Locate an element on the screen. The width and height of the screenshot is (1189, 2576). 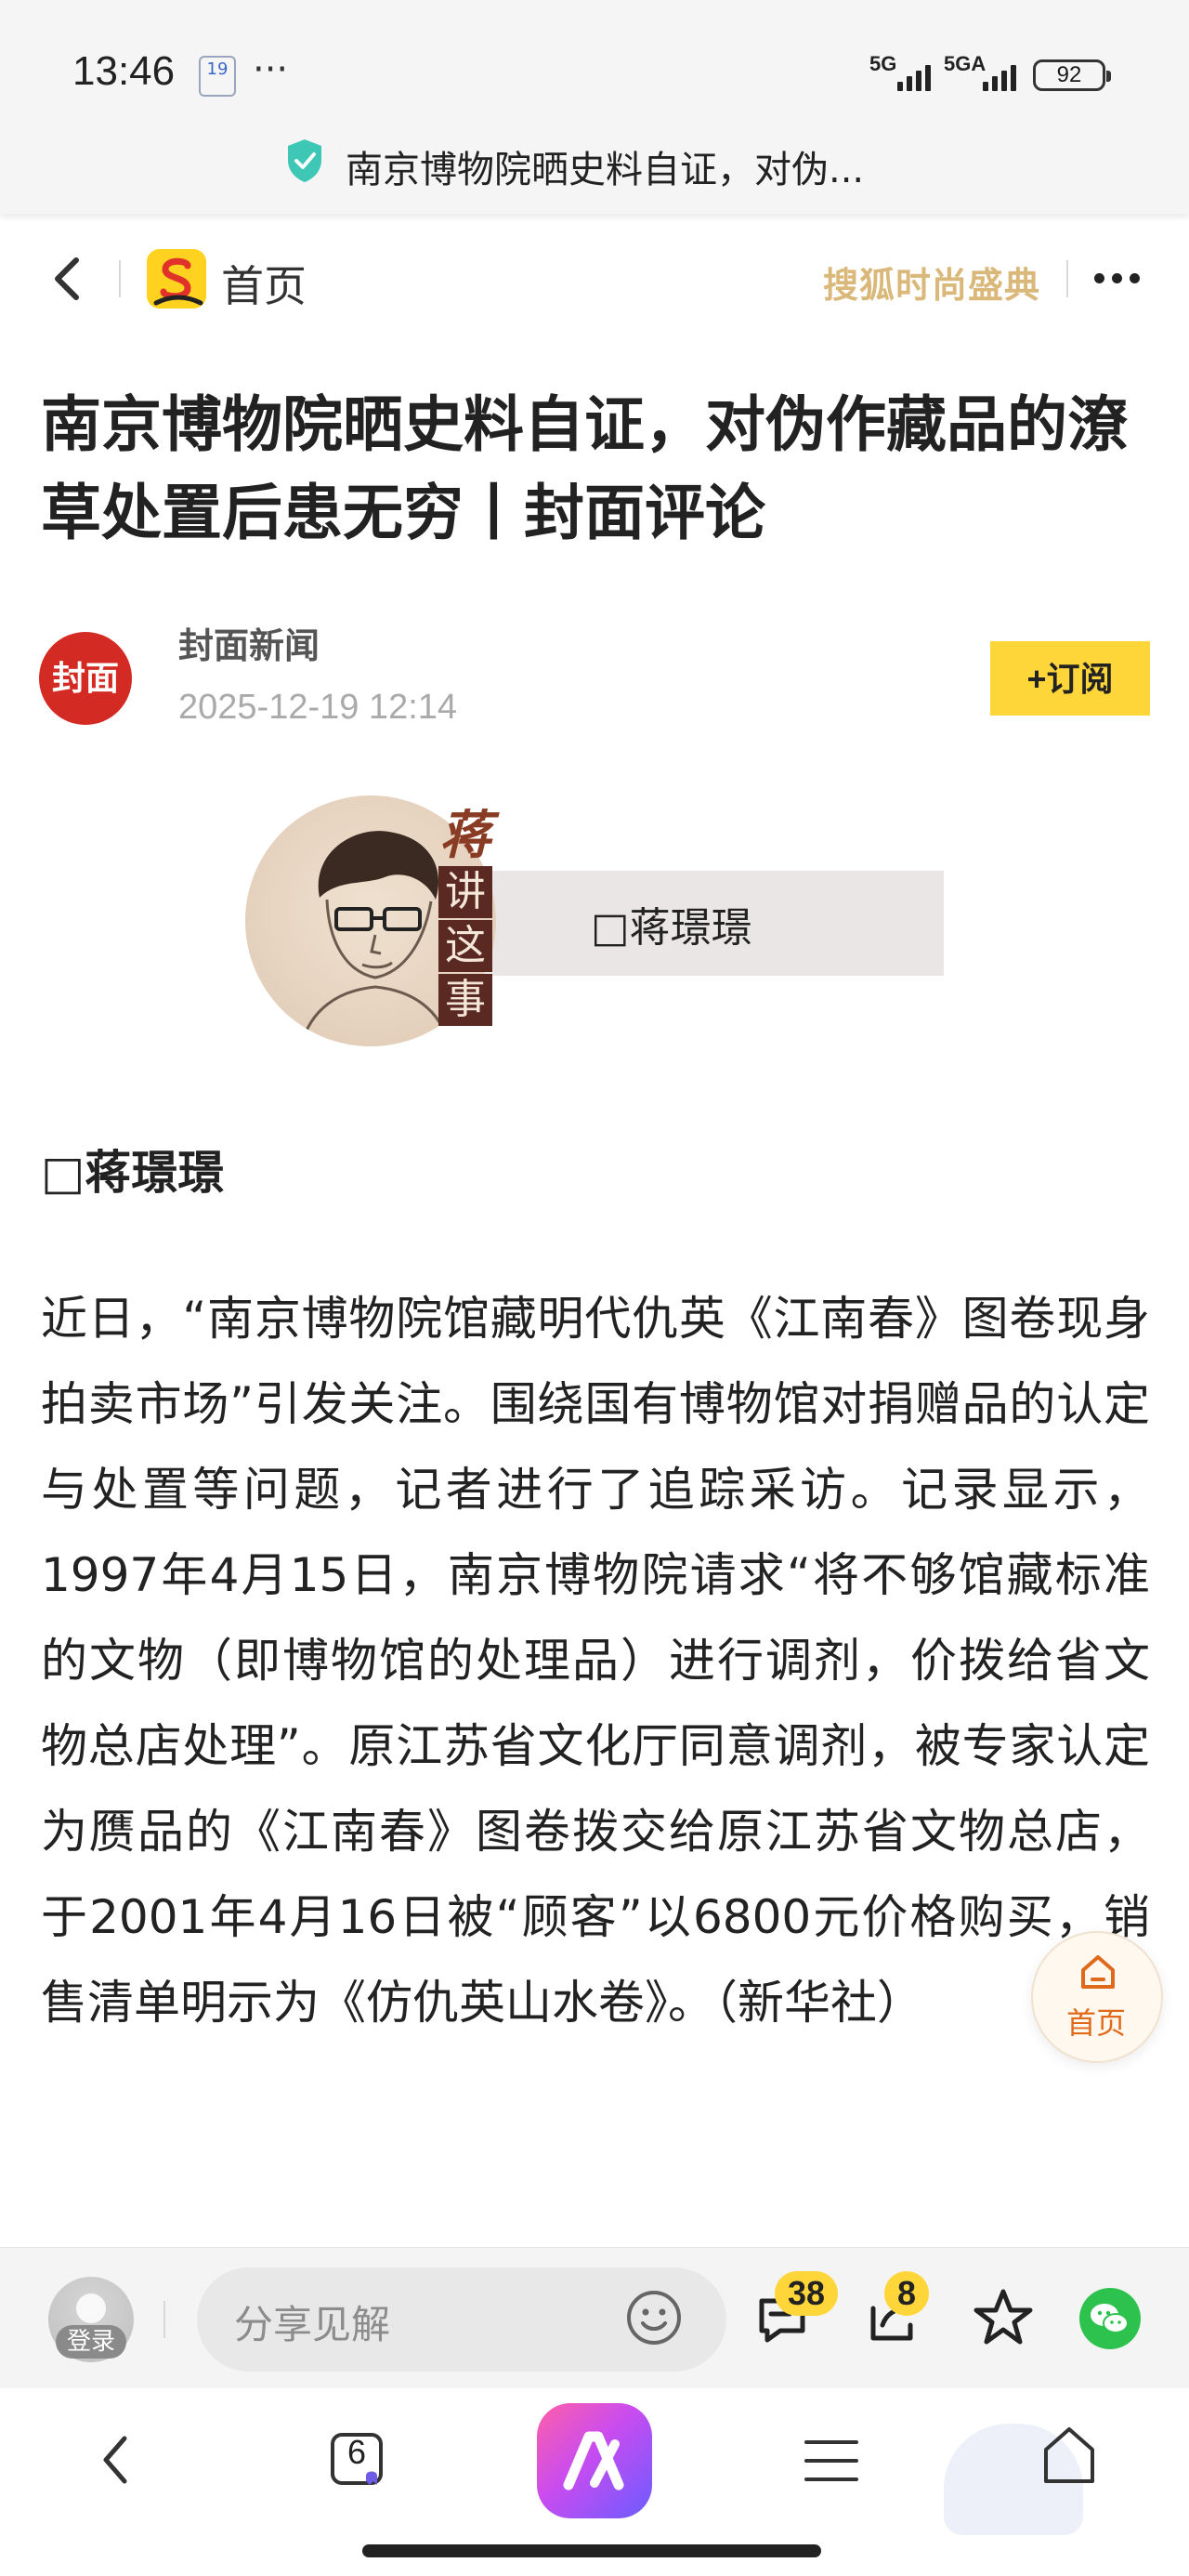
network-5ga-label: 5GA is located at coordinates (965, 63).